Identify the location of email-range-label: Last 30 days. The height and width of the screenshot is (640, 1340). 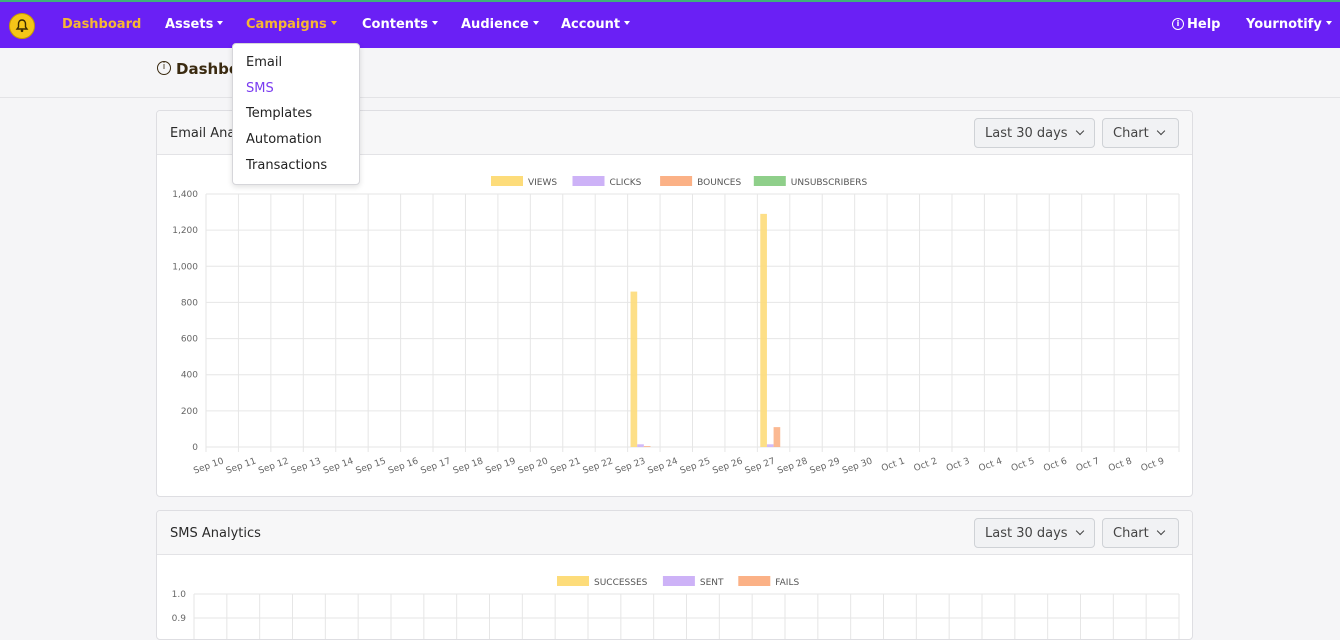
(1026, 133).